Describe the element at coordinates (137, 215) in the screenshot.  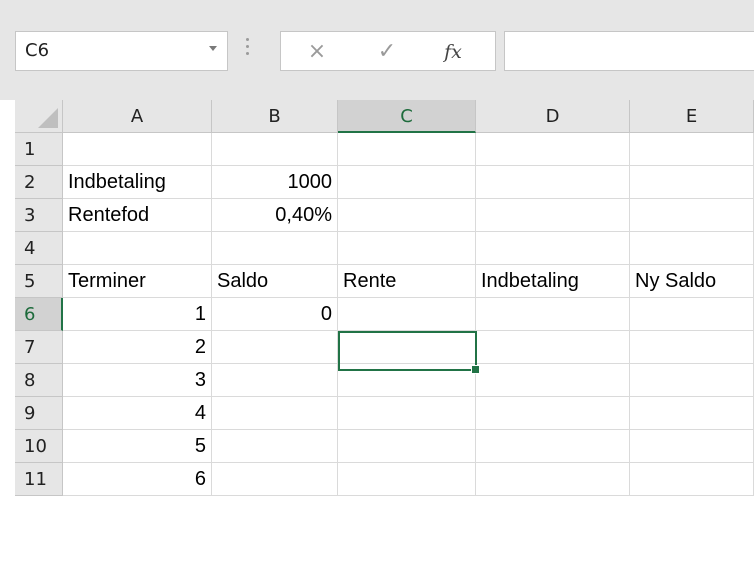
I see `cell-a3: Rentefod` at that location.